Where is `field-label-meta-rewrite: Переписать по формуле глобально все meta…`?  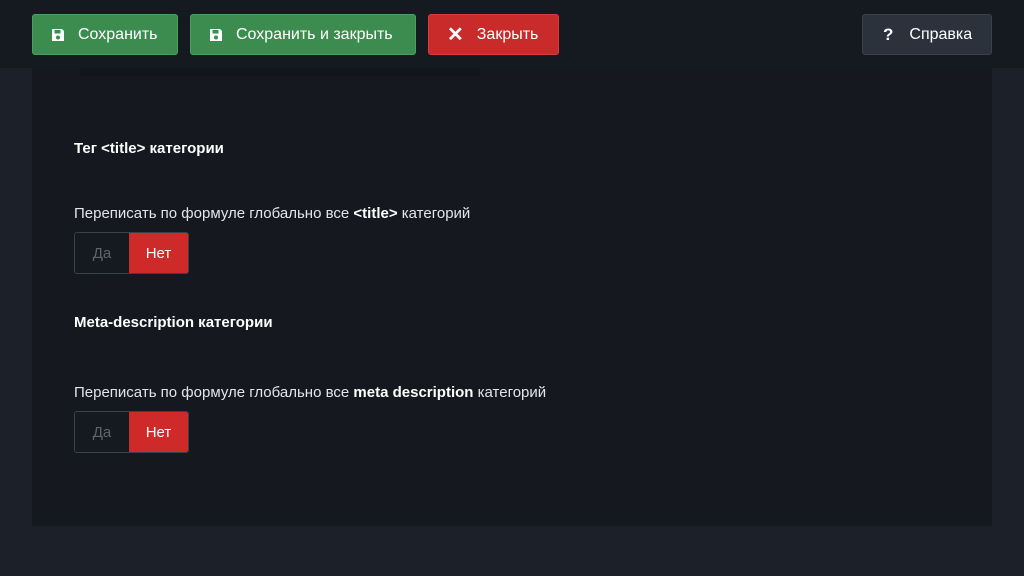 field-label-meta-rewrite: Переписать по формуле глобально все meta… is located at coordinates (310, 392).